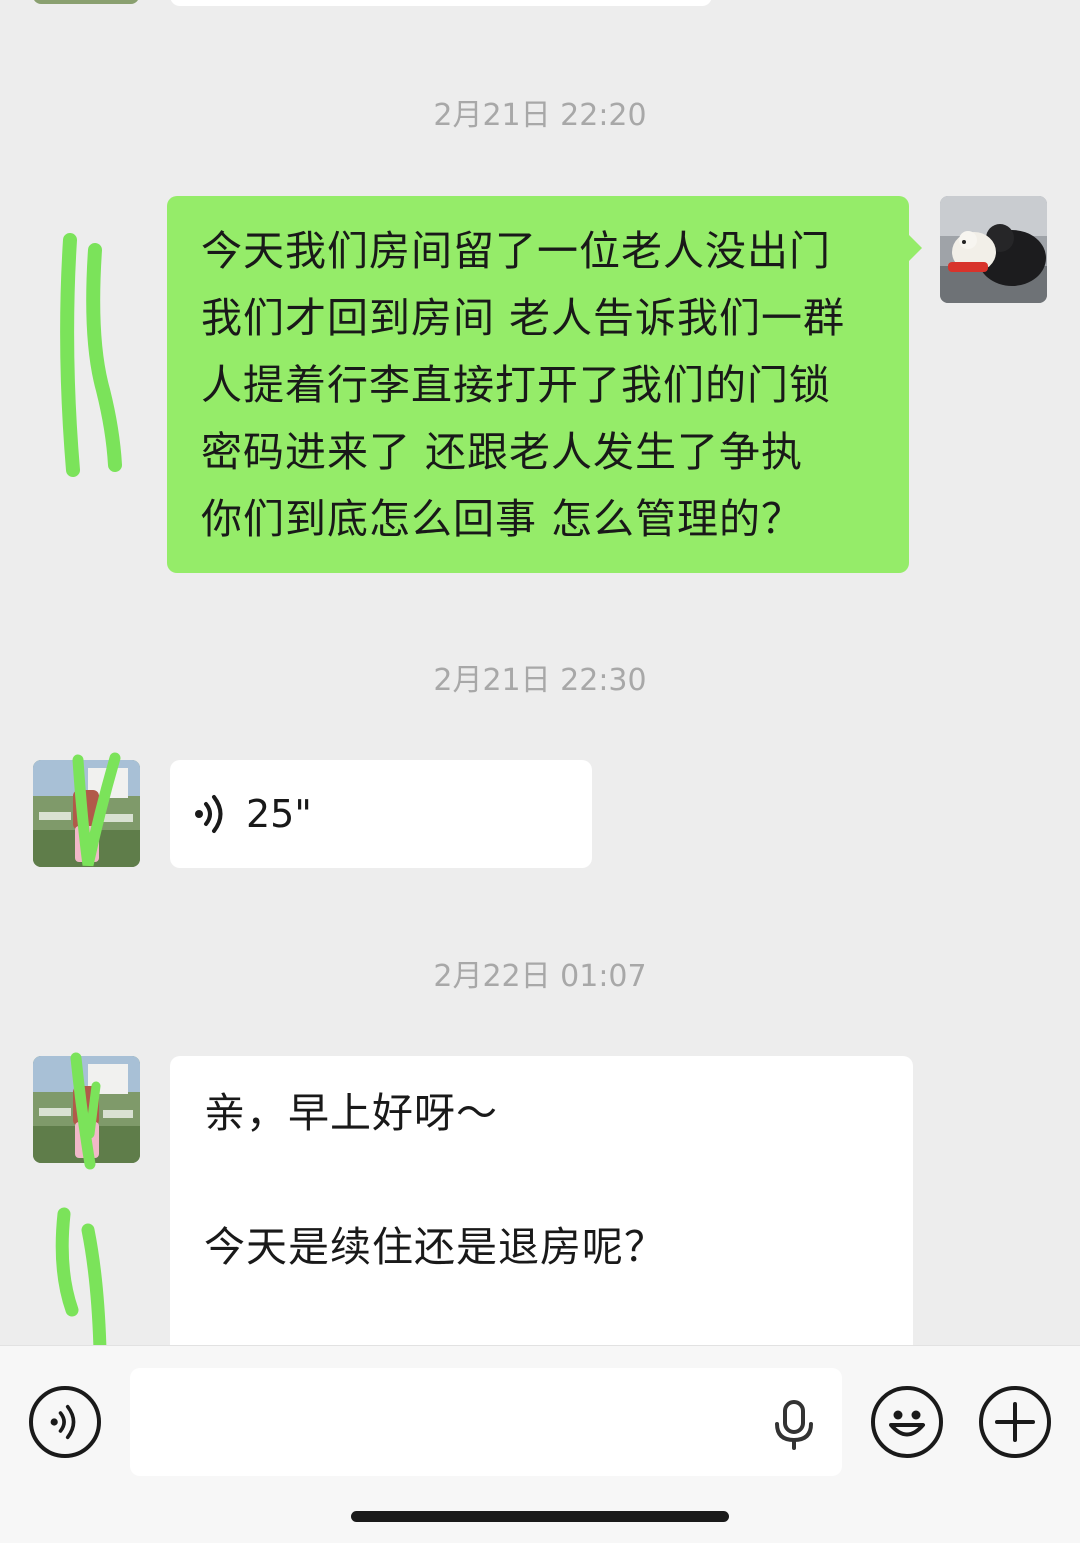  I want to click on dog-avatar-icon, so click(993, 249).